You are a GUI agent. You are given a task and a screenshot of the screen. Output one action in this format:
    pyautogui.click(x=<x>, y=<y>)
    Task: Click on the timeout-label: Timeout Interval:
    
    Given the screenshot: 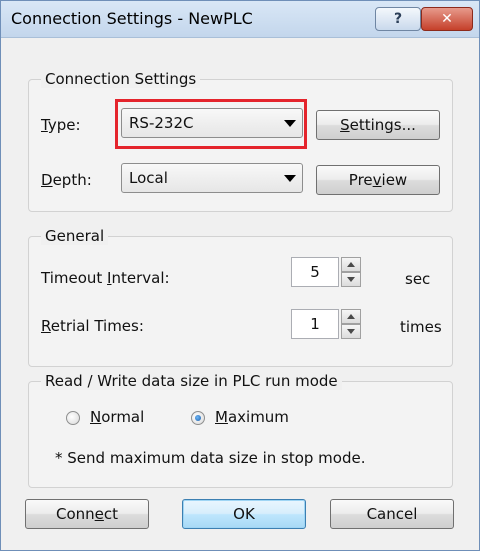 What is the action you would take?
    pyautogui.click(x=105, y=278)
    